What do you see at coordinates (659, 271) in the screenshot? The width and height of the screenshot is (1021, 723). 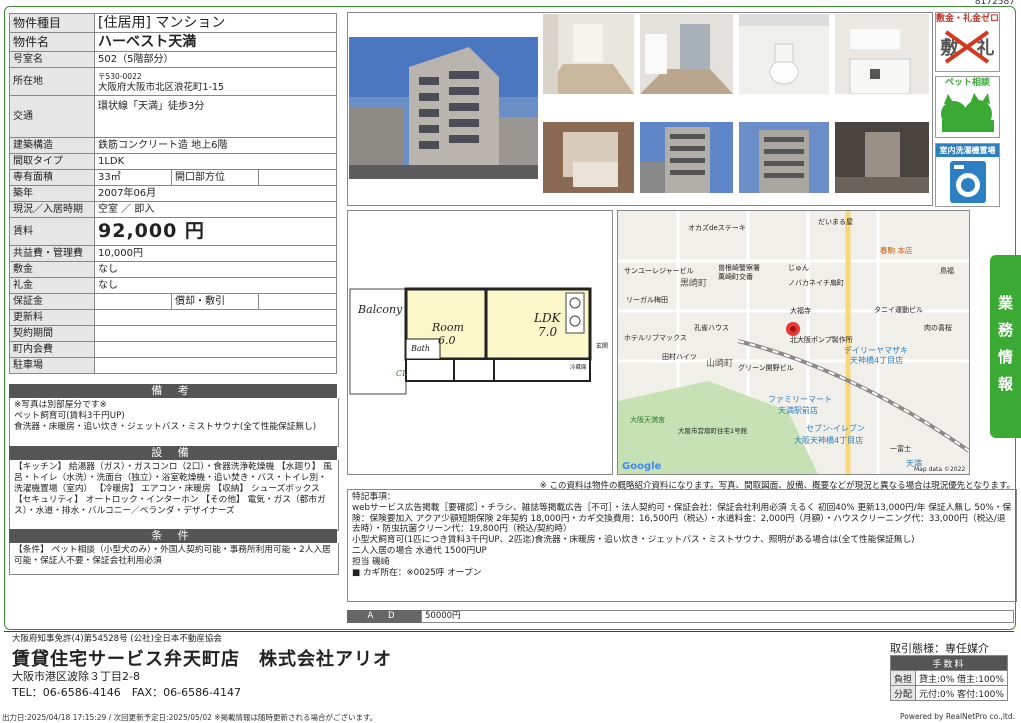 I see `map-label: サンユーレジャービル` at bounding box center [659, 271].